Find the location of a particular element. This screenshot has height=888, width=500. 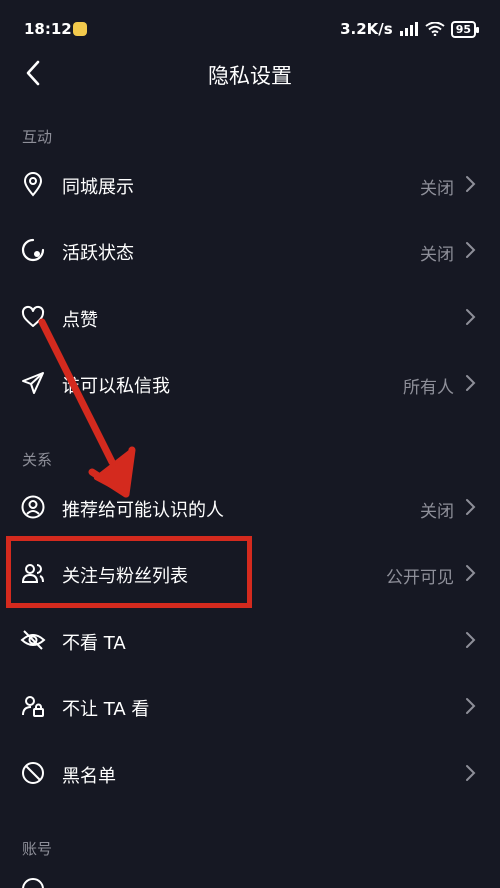

eye-off-icon is located at coordinates (33, 640).